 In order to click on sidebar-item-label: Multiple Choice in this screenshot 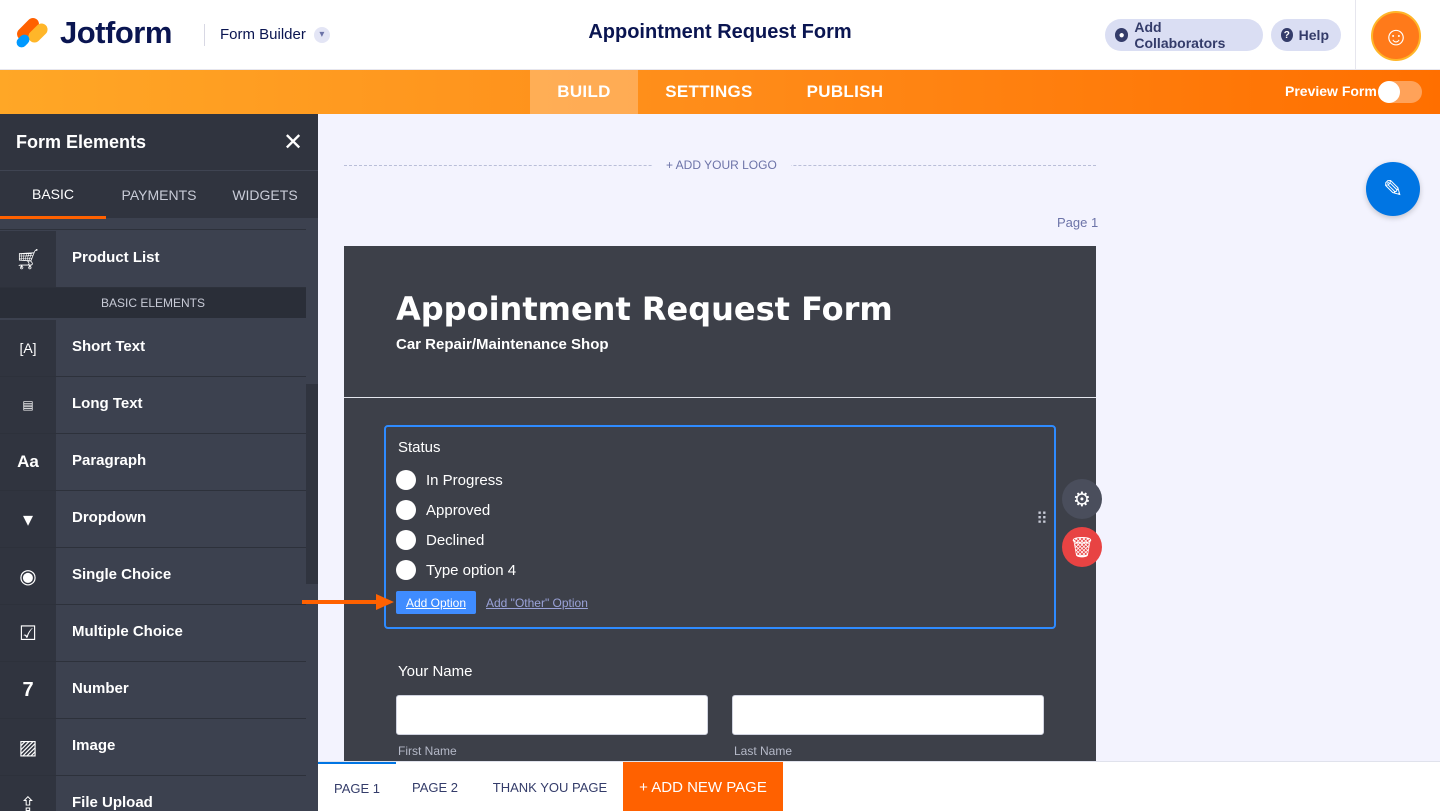, I will do `click(127, 631)`.